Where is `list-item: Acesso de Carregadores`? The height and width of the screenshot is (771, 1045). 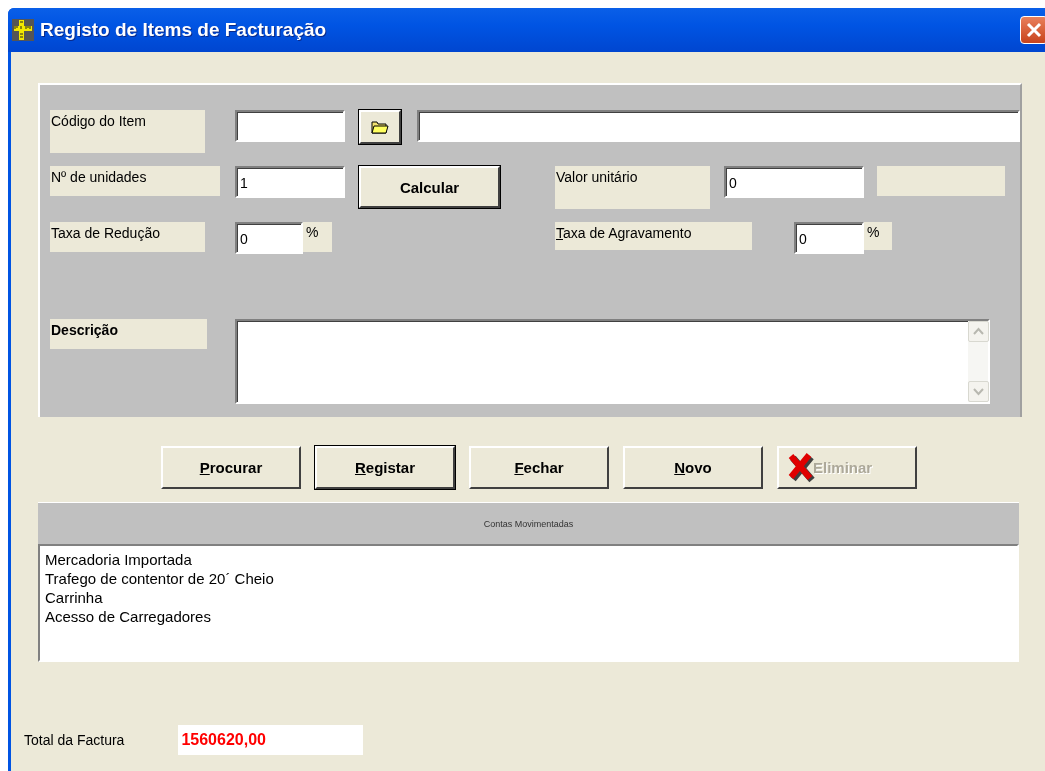
list-item: Acesso de Carregadores is located at coordinates (528, 616).